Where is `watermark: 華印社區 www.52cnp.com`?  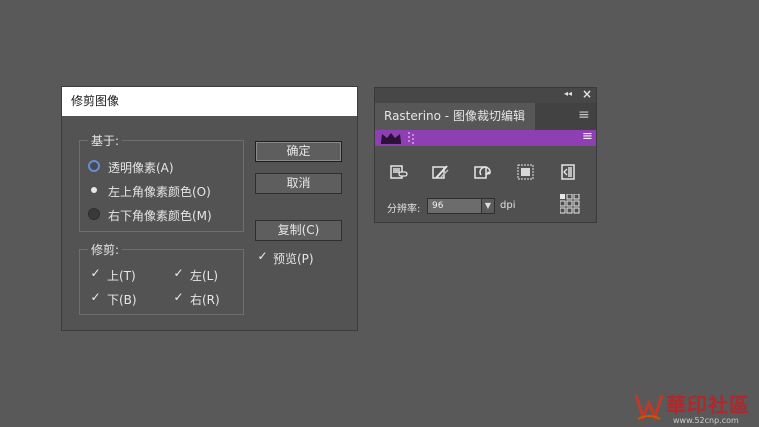
watermark: 華印社區 www.52cnp.com is located at coordinates (695, 408).